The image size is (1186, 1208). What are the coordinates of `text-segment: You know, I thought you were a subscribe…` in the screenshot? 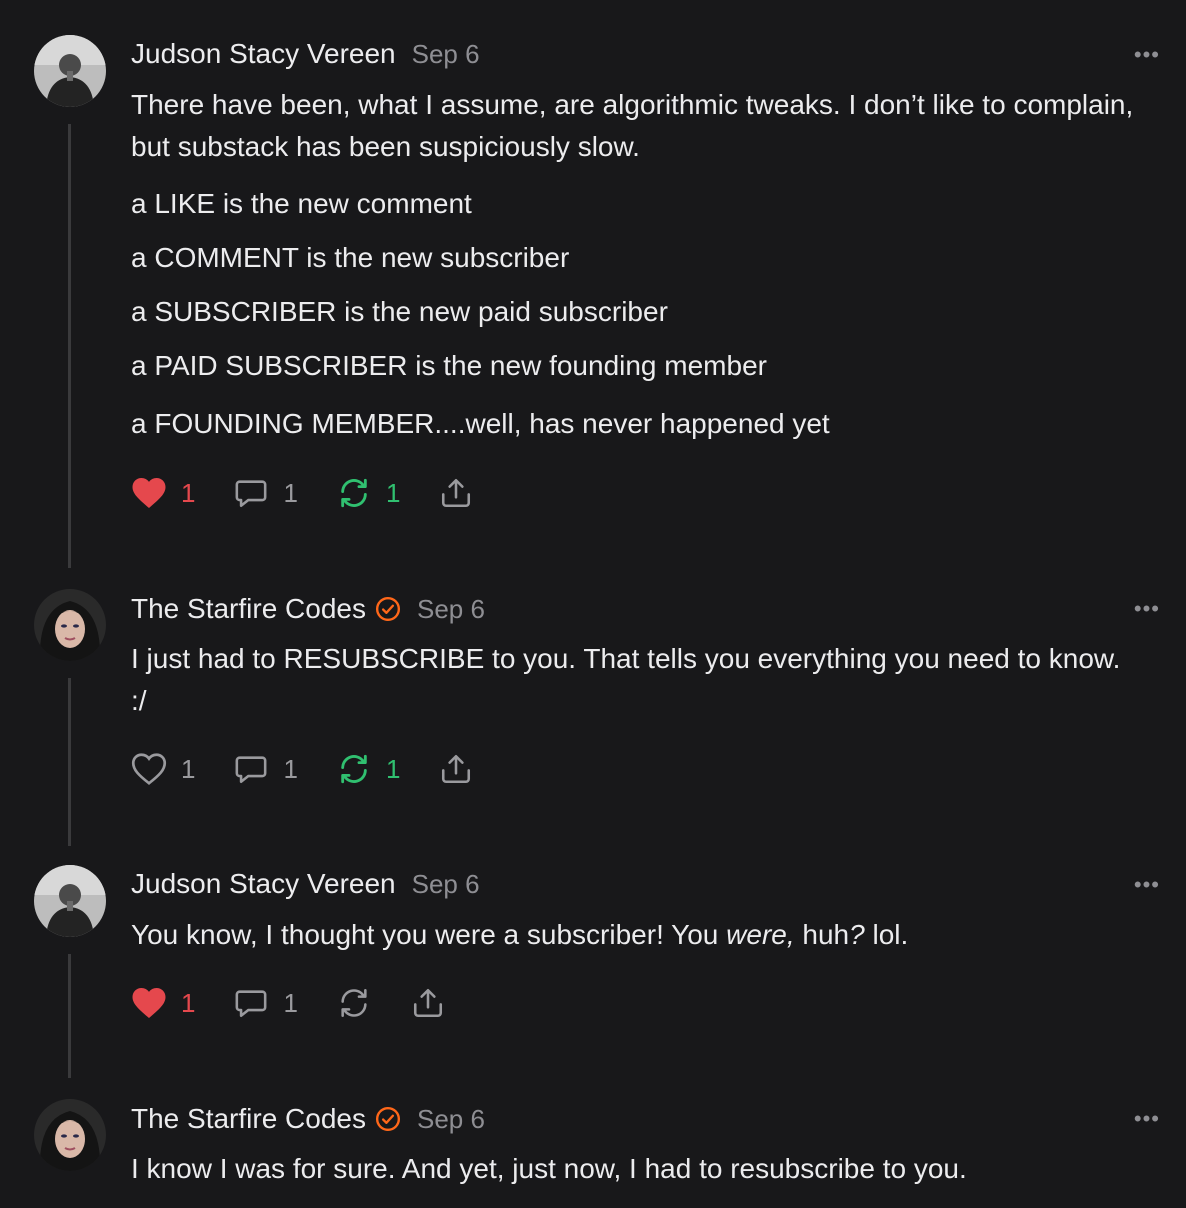 It's located at (429, 934).